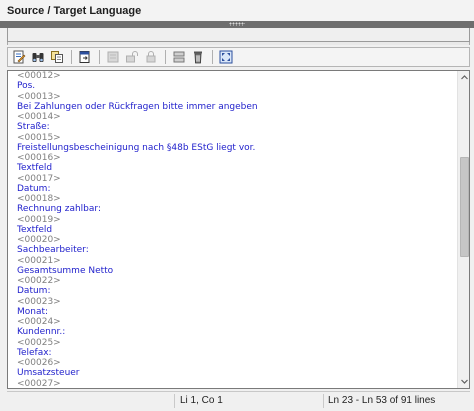 The image size is (474, 411). Describe the element at coordinates (250, 401) in the screenshot. I see `cursor-position: Li 1, Co 1` at that location.